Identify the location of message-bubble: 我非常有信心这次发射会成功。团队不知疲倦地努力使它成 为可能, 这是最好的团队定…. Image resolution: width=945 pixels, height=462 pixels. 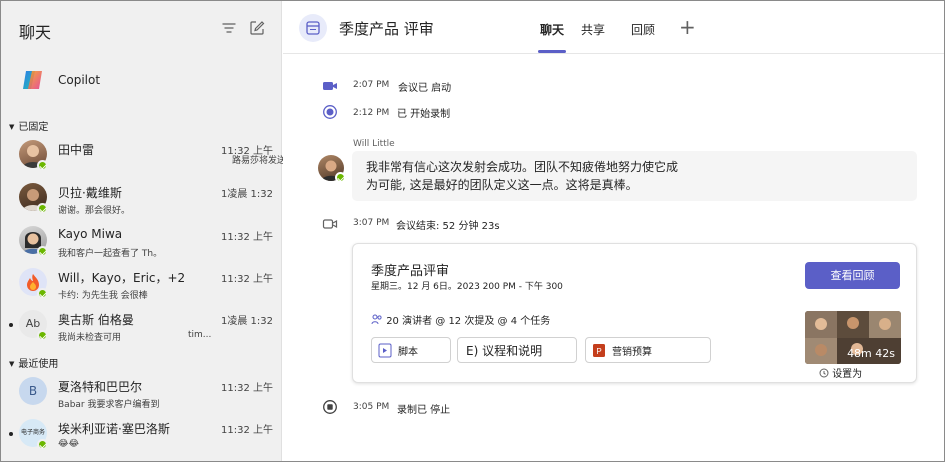
(634, 176).